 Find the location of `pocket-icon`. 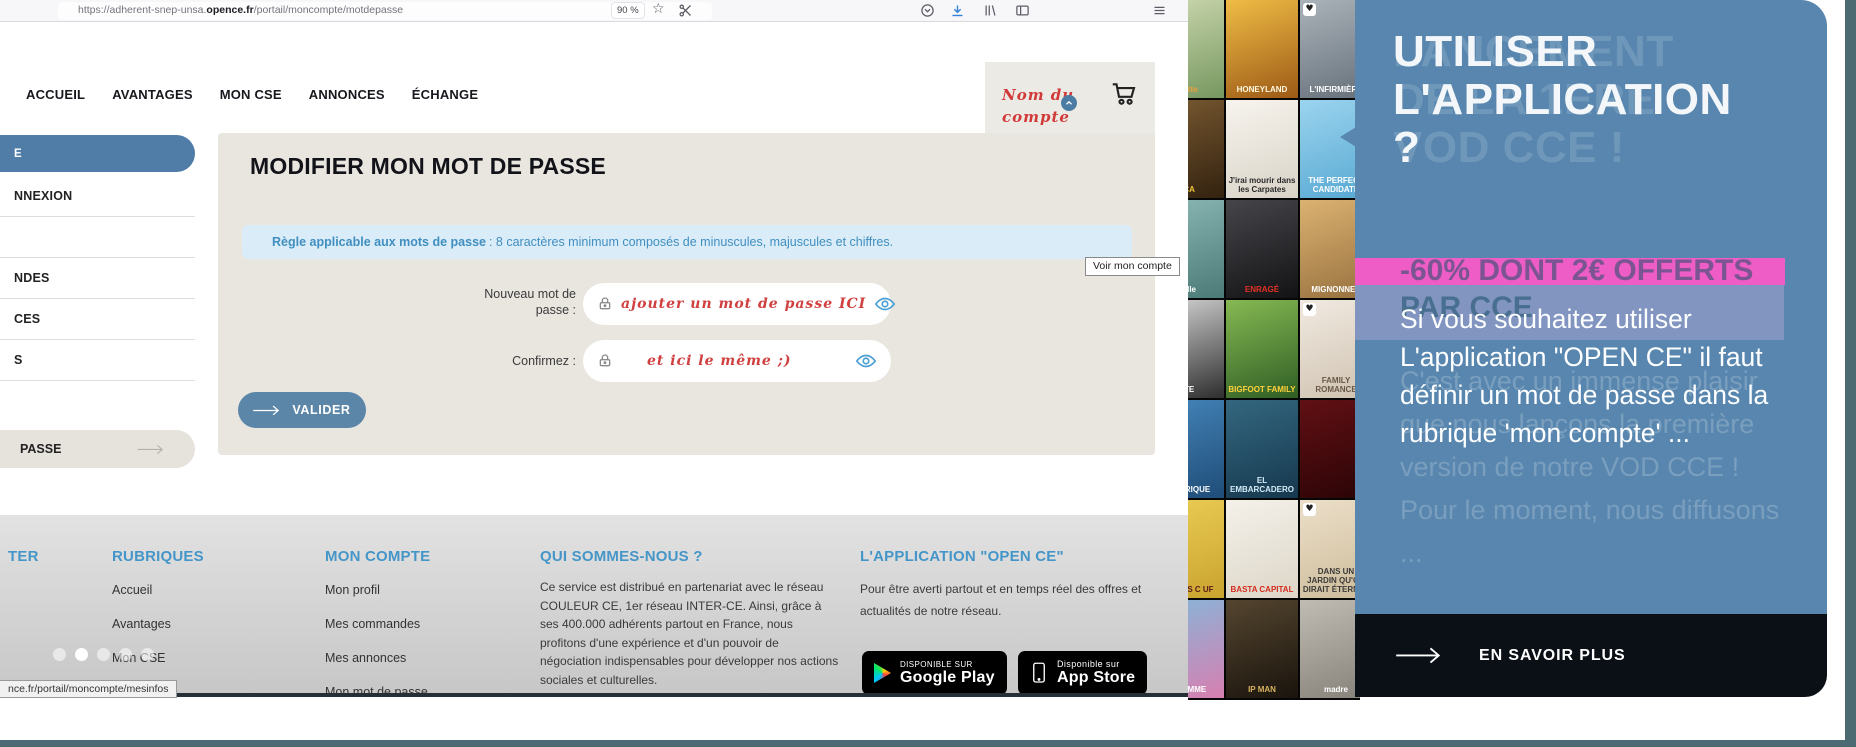

pocket-icon is located at coordinates (927, 10).